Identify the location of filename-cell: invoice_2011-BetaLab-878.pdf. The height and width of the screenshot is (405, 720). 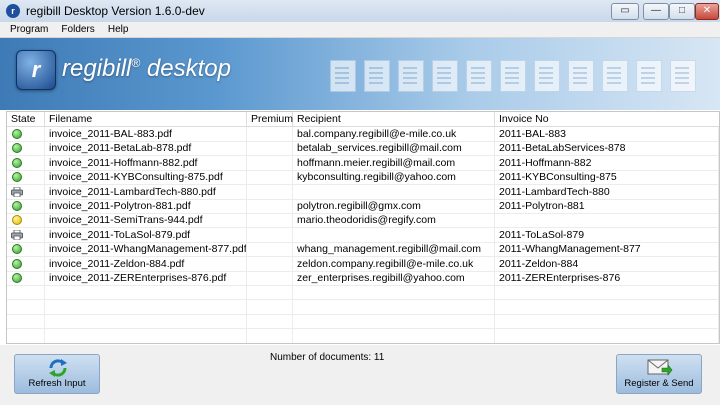
(146, 148).